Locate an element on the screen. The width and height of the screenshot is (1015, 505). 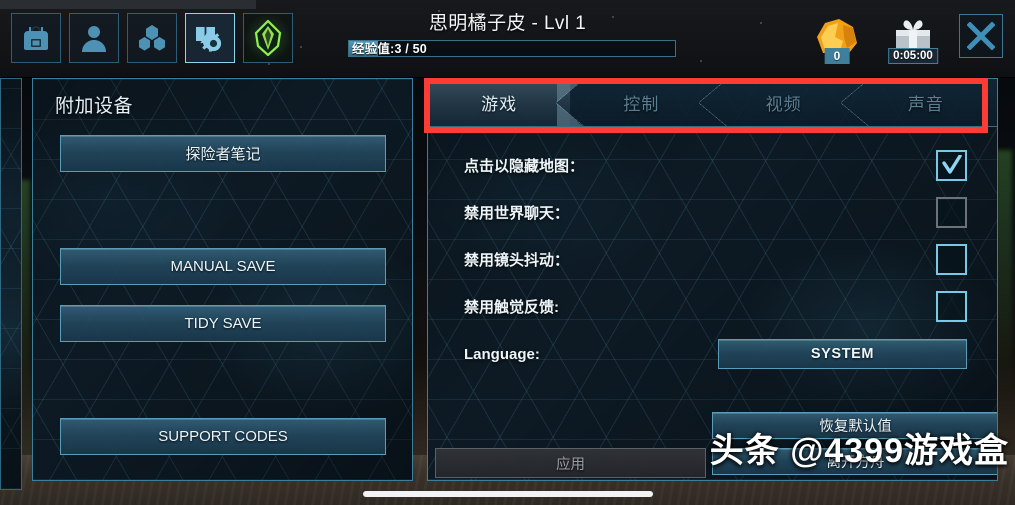
option-label-disable-camera-shake: 禁用镜头抖动： is located at coordinates (517, 260).